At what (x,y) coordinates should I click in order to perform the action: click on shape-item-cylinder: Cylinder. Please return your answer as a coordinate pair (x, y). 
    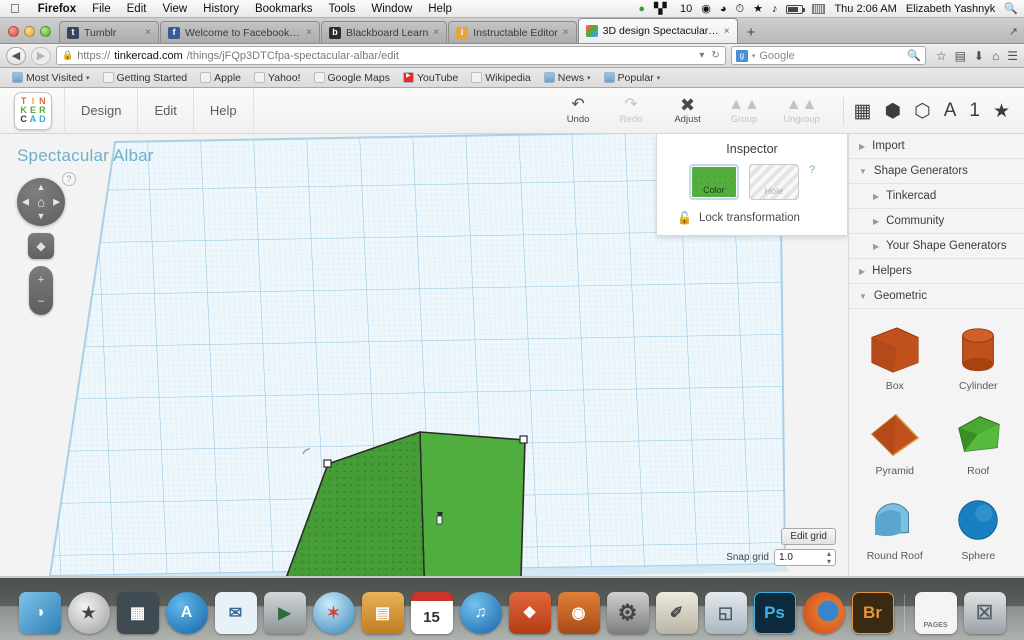
    Looking at the image, I should click on (979, 359).